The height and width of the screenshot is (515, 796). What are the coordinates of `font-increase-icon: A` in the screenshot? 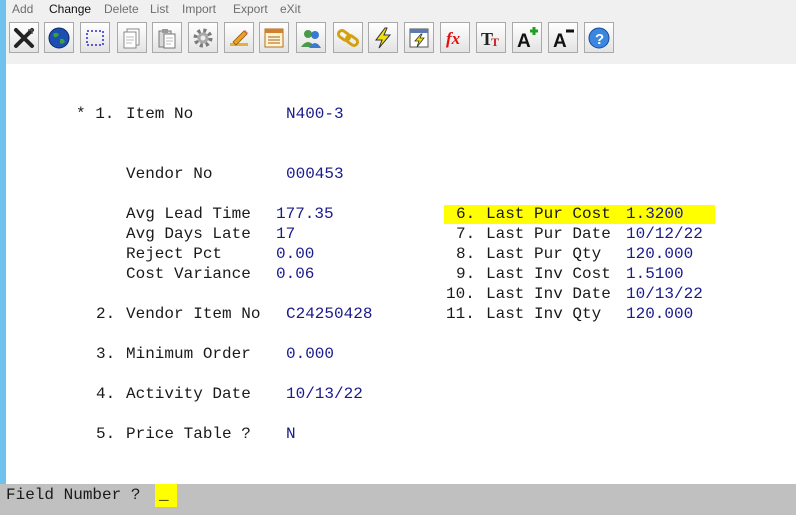 It's located at (527, 38).